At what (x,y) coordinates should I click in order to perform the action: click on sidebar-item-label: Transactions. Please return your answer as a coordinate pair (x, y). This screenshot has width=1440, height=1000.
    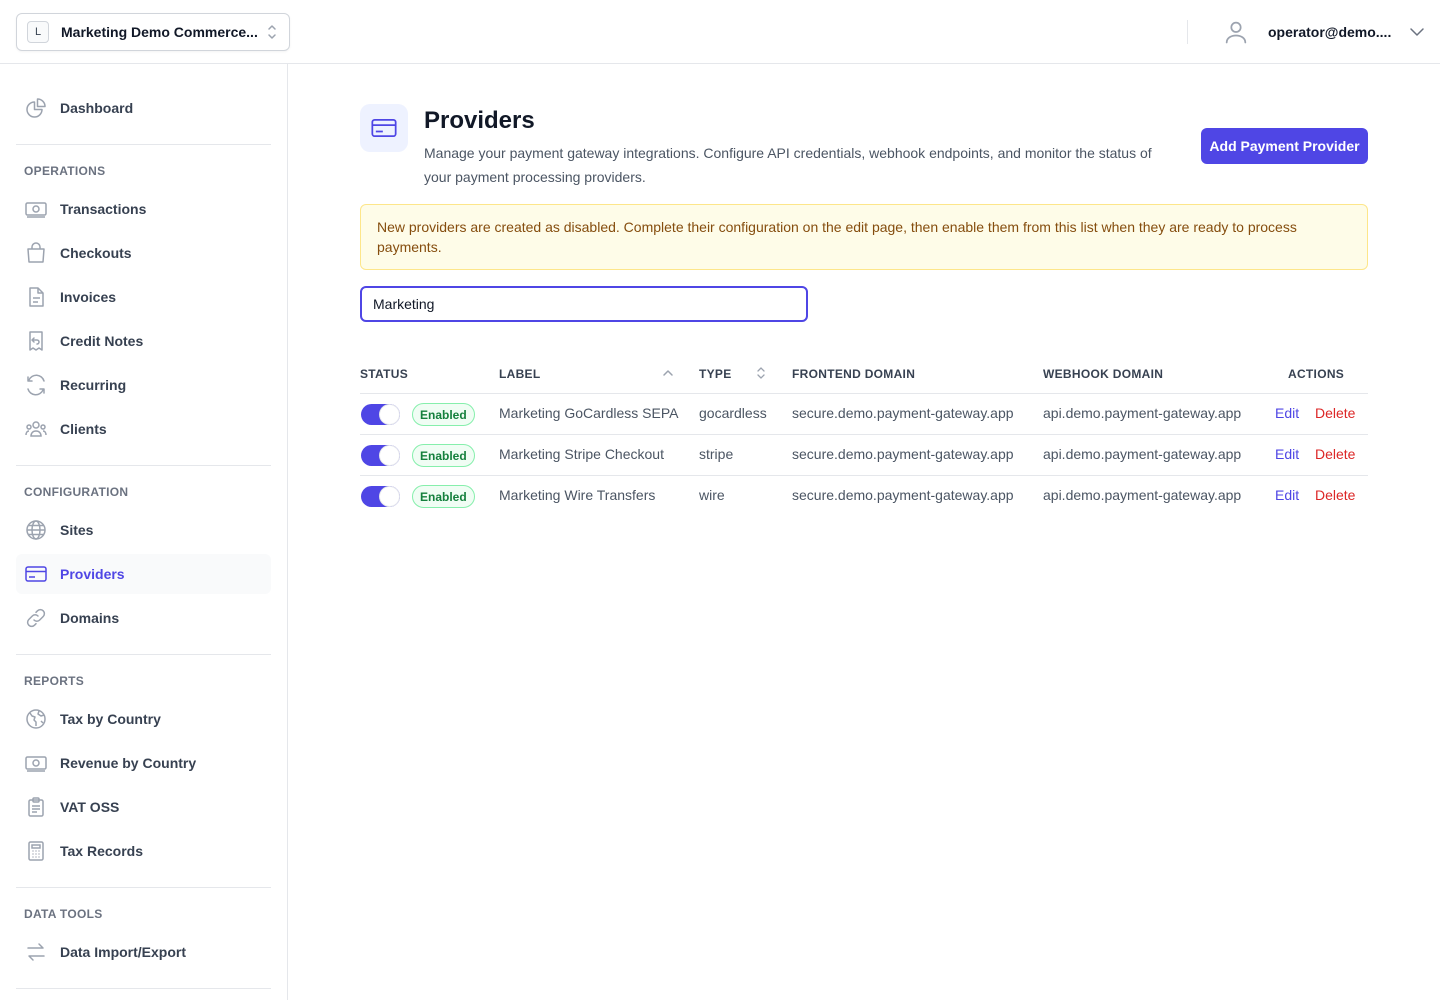
    Looking at the image, I should click on (103, 209).